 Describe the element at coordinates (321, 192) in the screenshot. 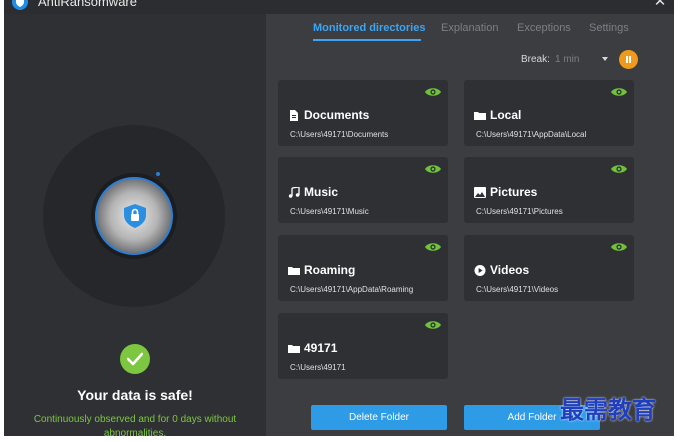

I see `folder-name: Music` at that location.